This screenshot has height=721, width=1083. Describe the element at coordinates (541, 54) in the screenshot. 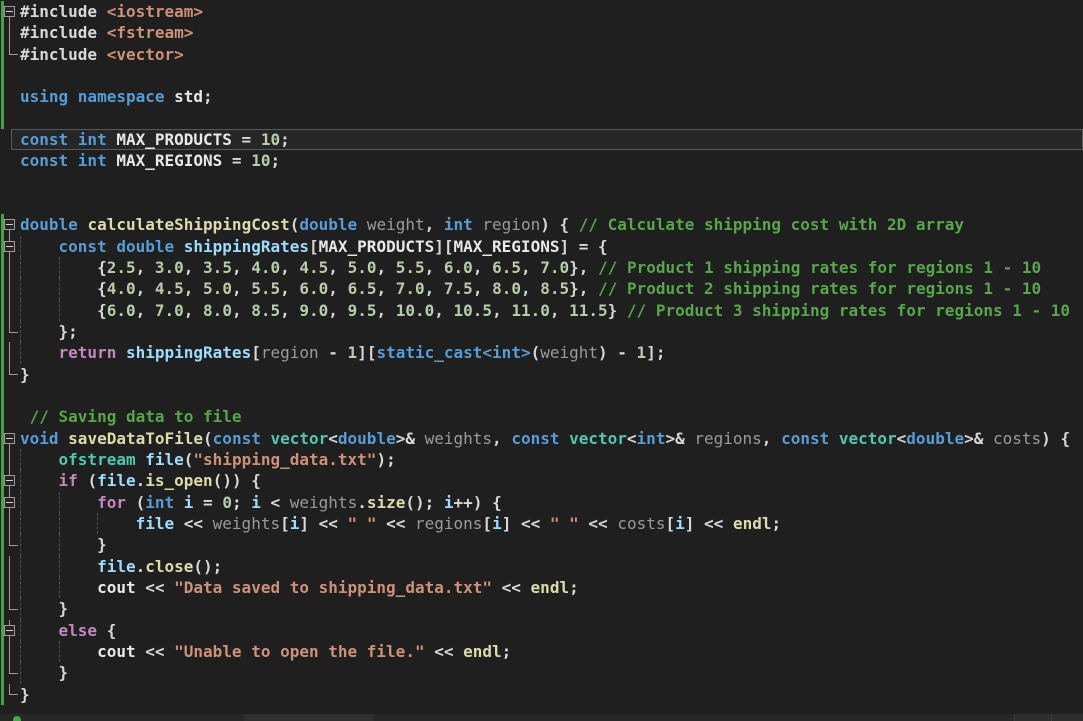

I see `code-line: #include <vector>` at that location.